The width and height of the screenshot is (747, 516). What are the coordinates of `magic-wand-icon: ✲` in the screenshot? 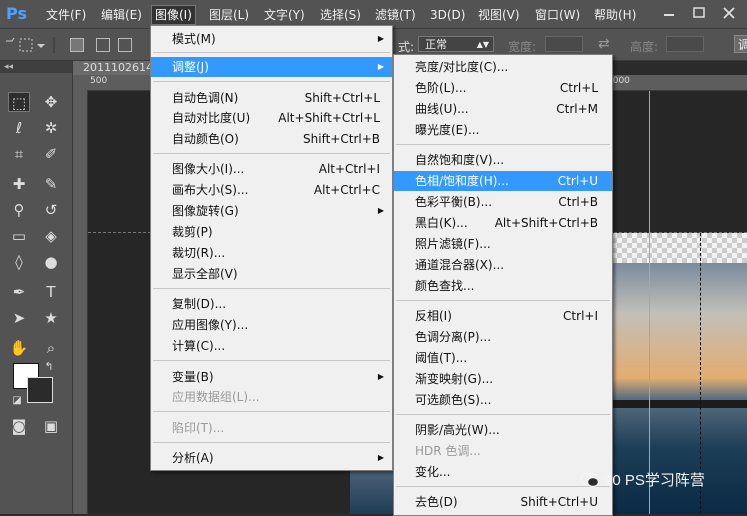 It's located at (51, 128).